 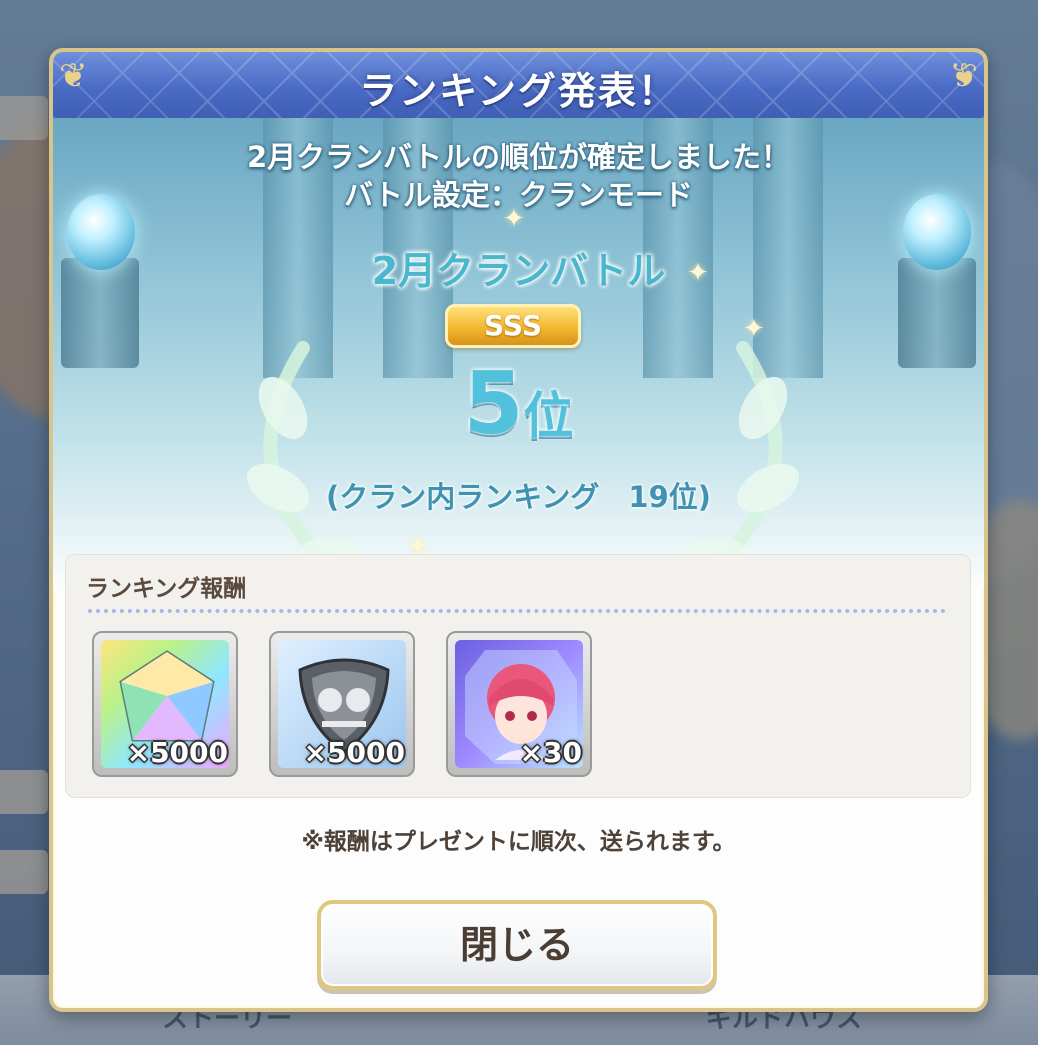 I want to click on close-button: 閉じる, so click(x=517, y=945).